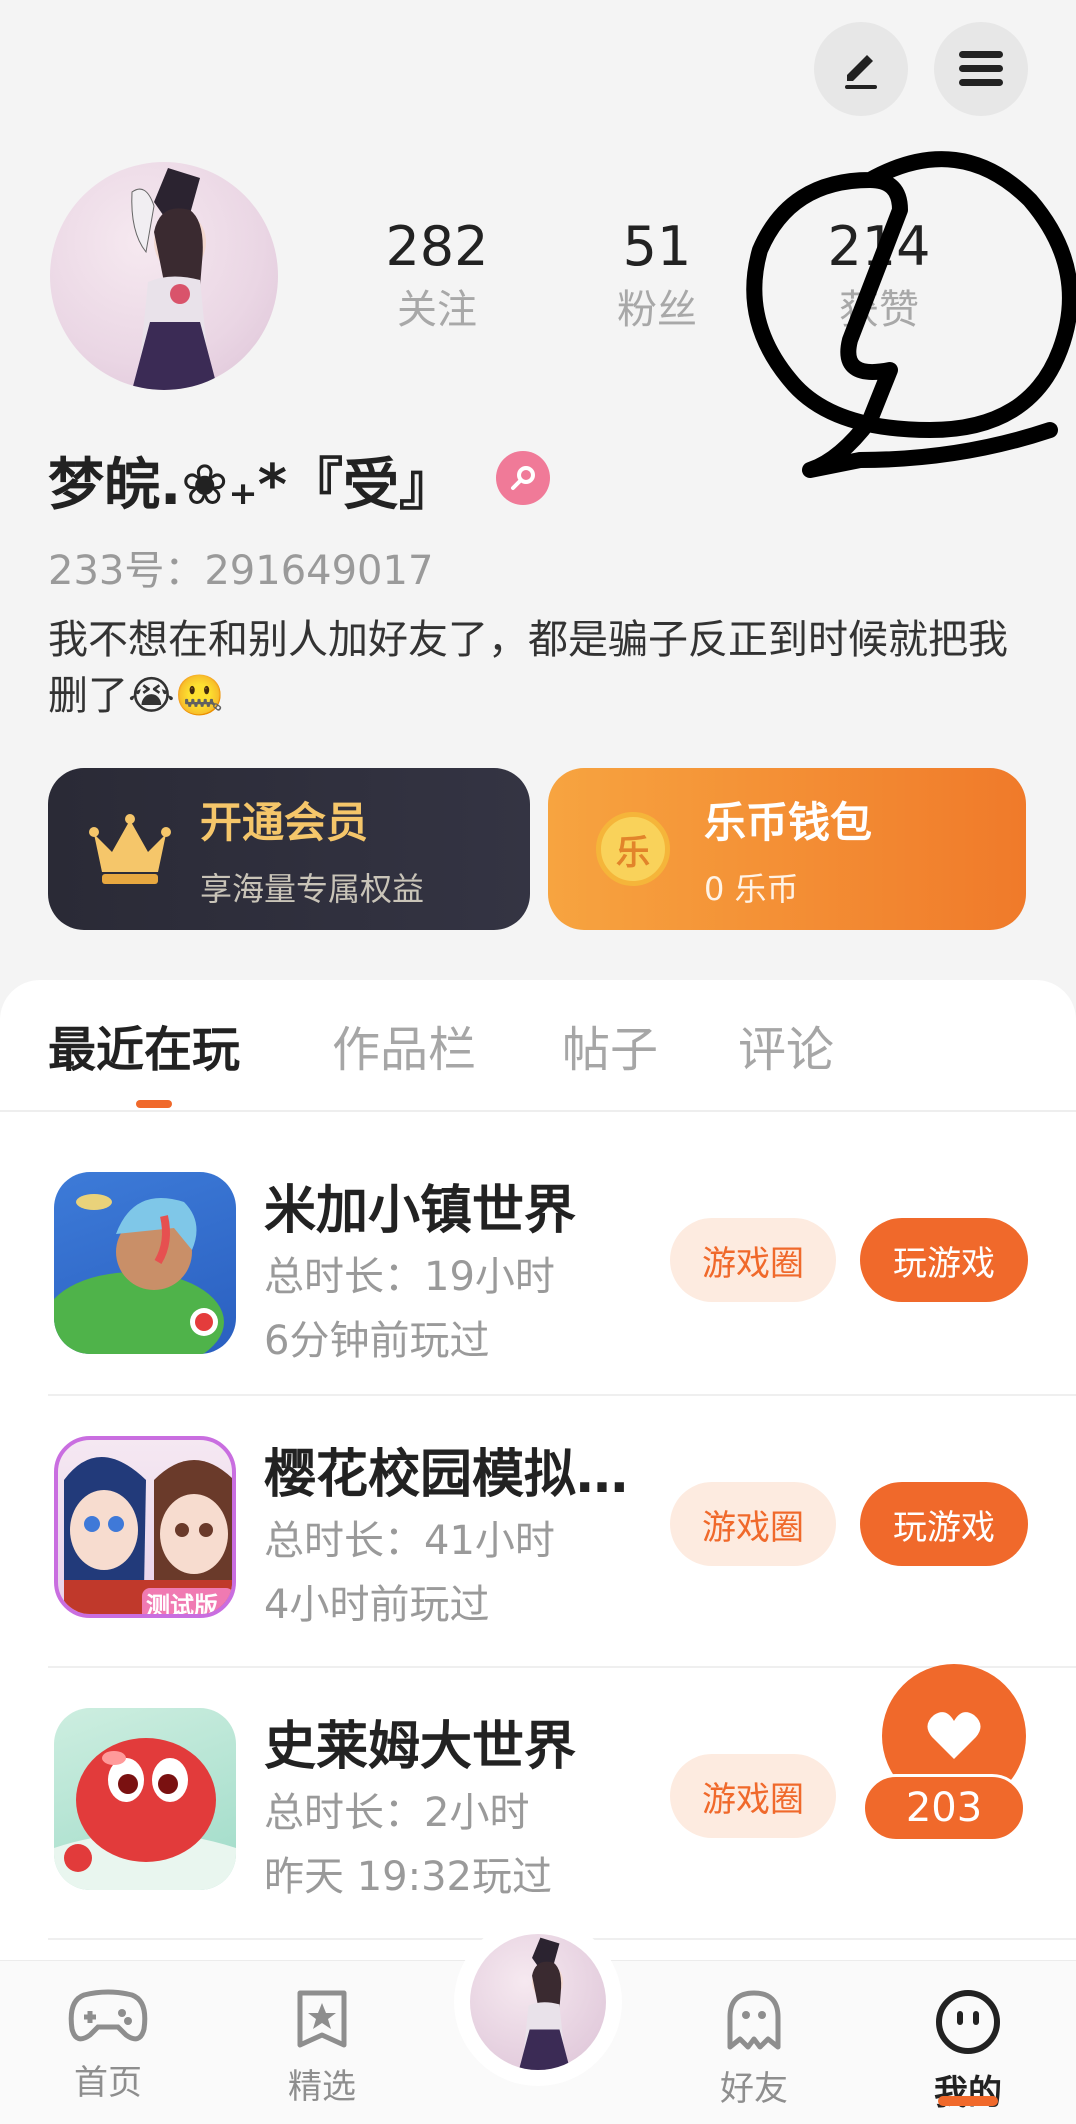 This screenshot has height=2124, width=1076. What do you see at coordinates (523, 478) in the screenshot?
I see `female-icon` at bounding box center [523, 478].